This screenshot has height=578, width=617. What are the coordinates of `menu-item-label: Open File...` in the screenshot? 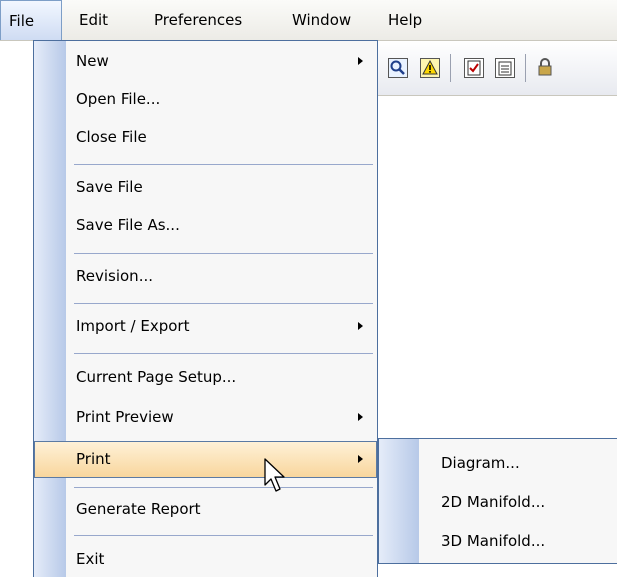 It's located at (118, 99).